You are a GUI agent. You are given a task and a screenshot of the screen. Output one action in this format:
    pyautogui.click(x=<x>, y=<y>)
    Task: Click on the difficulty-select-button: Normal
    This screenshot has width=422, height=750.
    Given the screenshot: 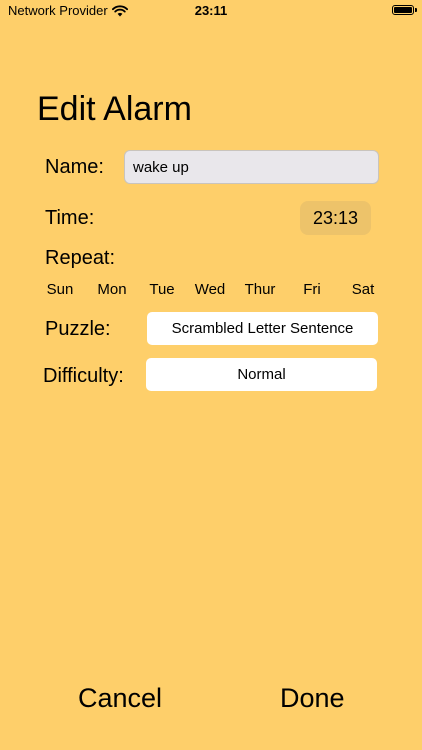 What is the action you would take?
    pyautogui.click(x=261, y=374)
    